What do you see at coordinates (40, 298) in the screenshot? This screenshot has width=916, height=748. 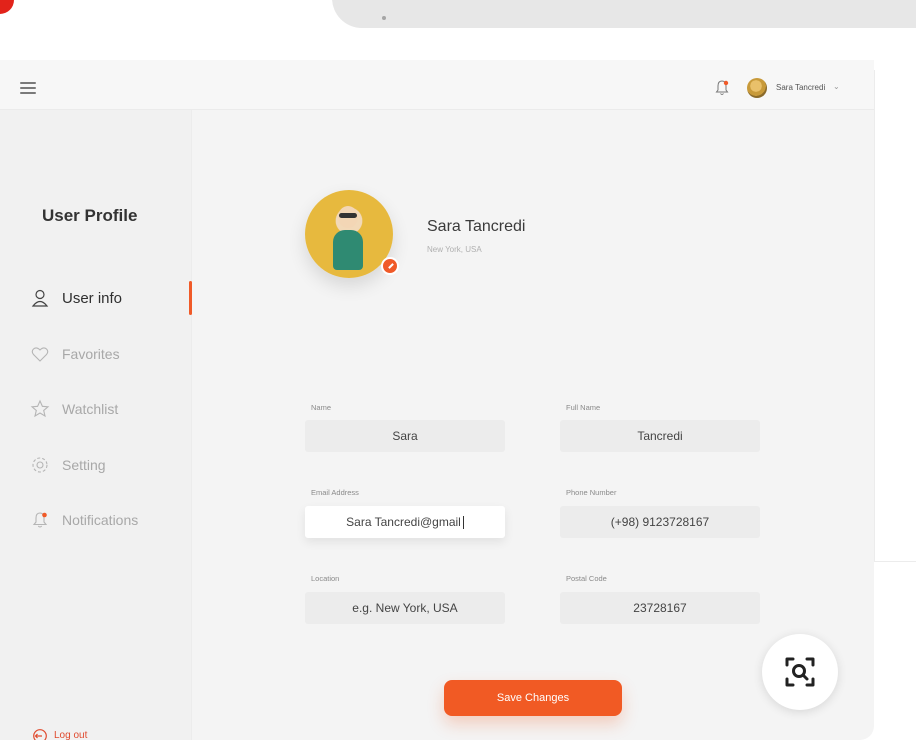 I see `user-icon` at bounding box center [40, 298].